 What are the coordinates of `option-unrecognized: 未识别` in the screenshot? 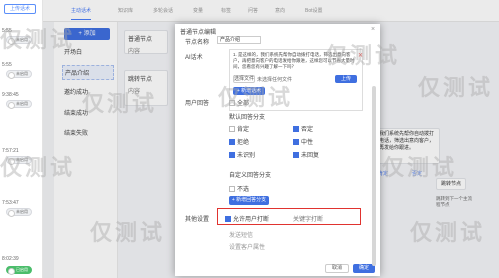 It's located at (242, 154).